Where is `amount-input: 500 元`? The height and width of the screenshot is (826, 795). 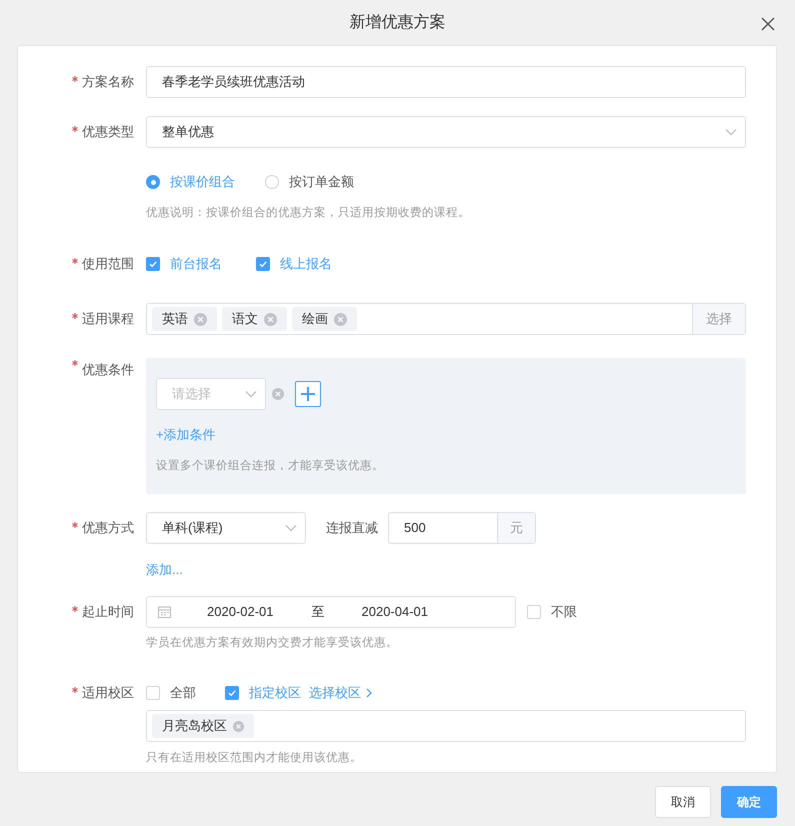
amount-input: 500 元 is located at coordinates (462, 528).